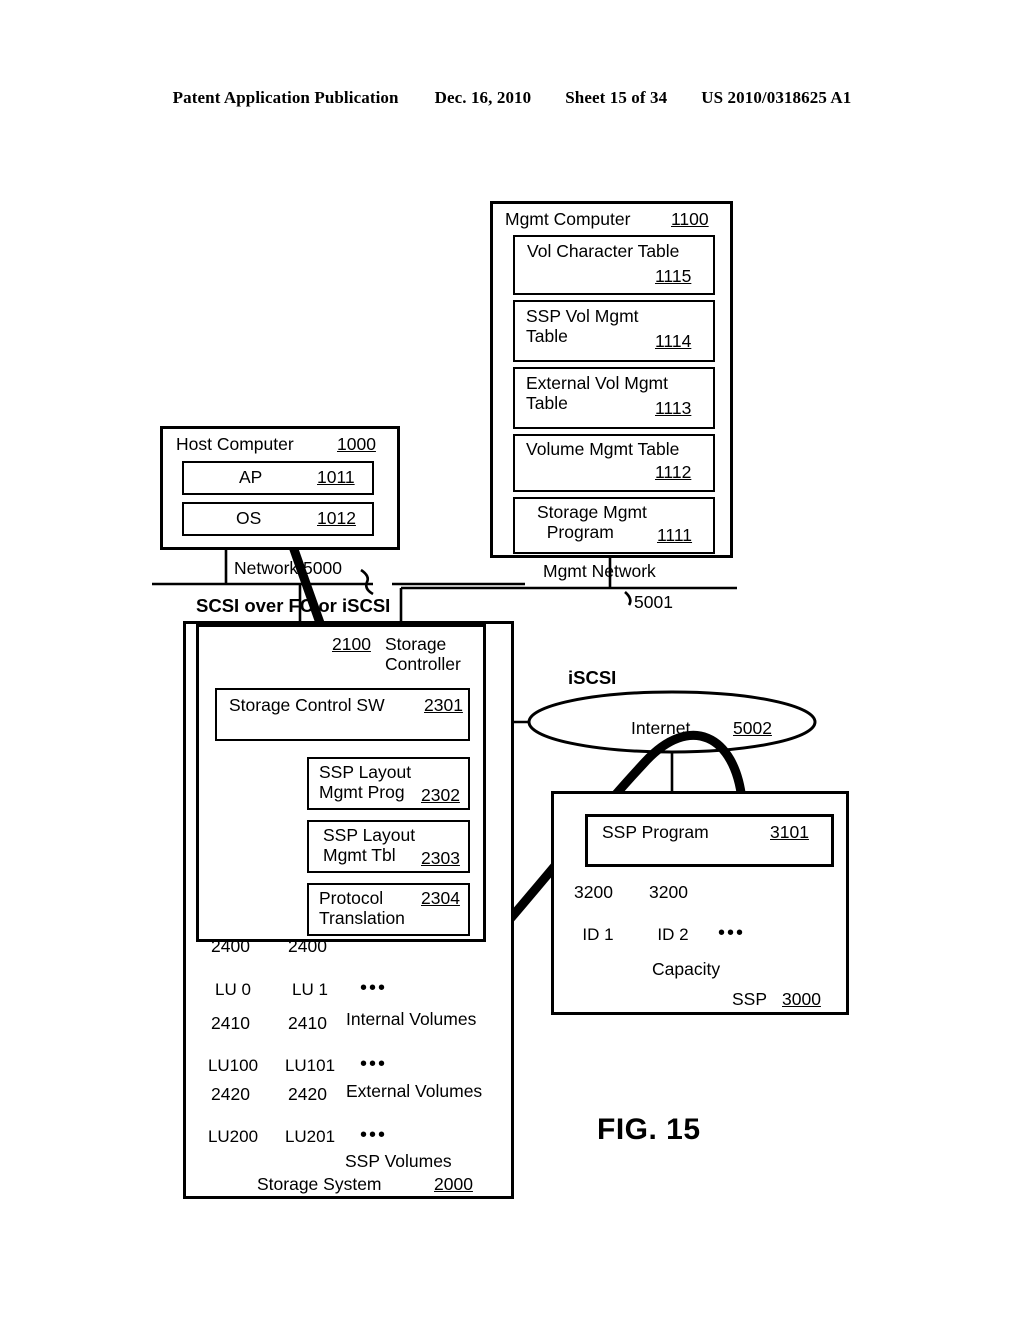  What do you see at coordinates (673, 472) in the screenshot?
I see `mgmt-item-ref: 1112` at bounding box center [673, 472].